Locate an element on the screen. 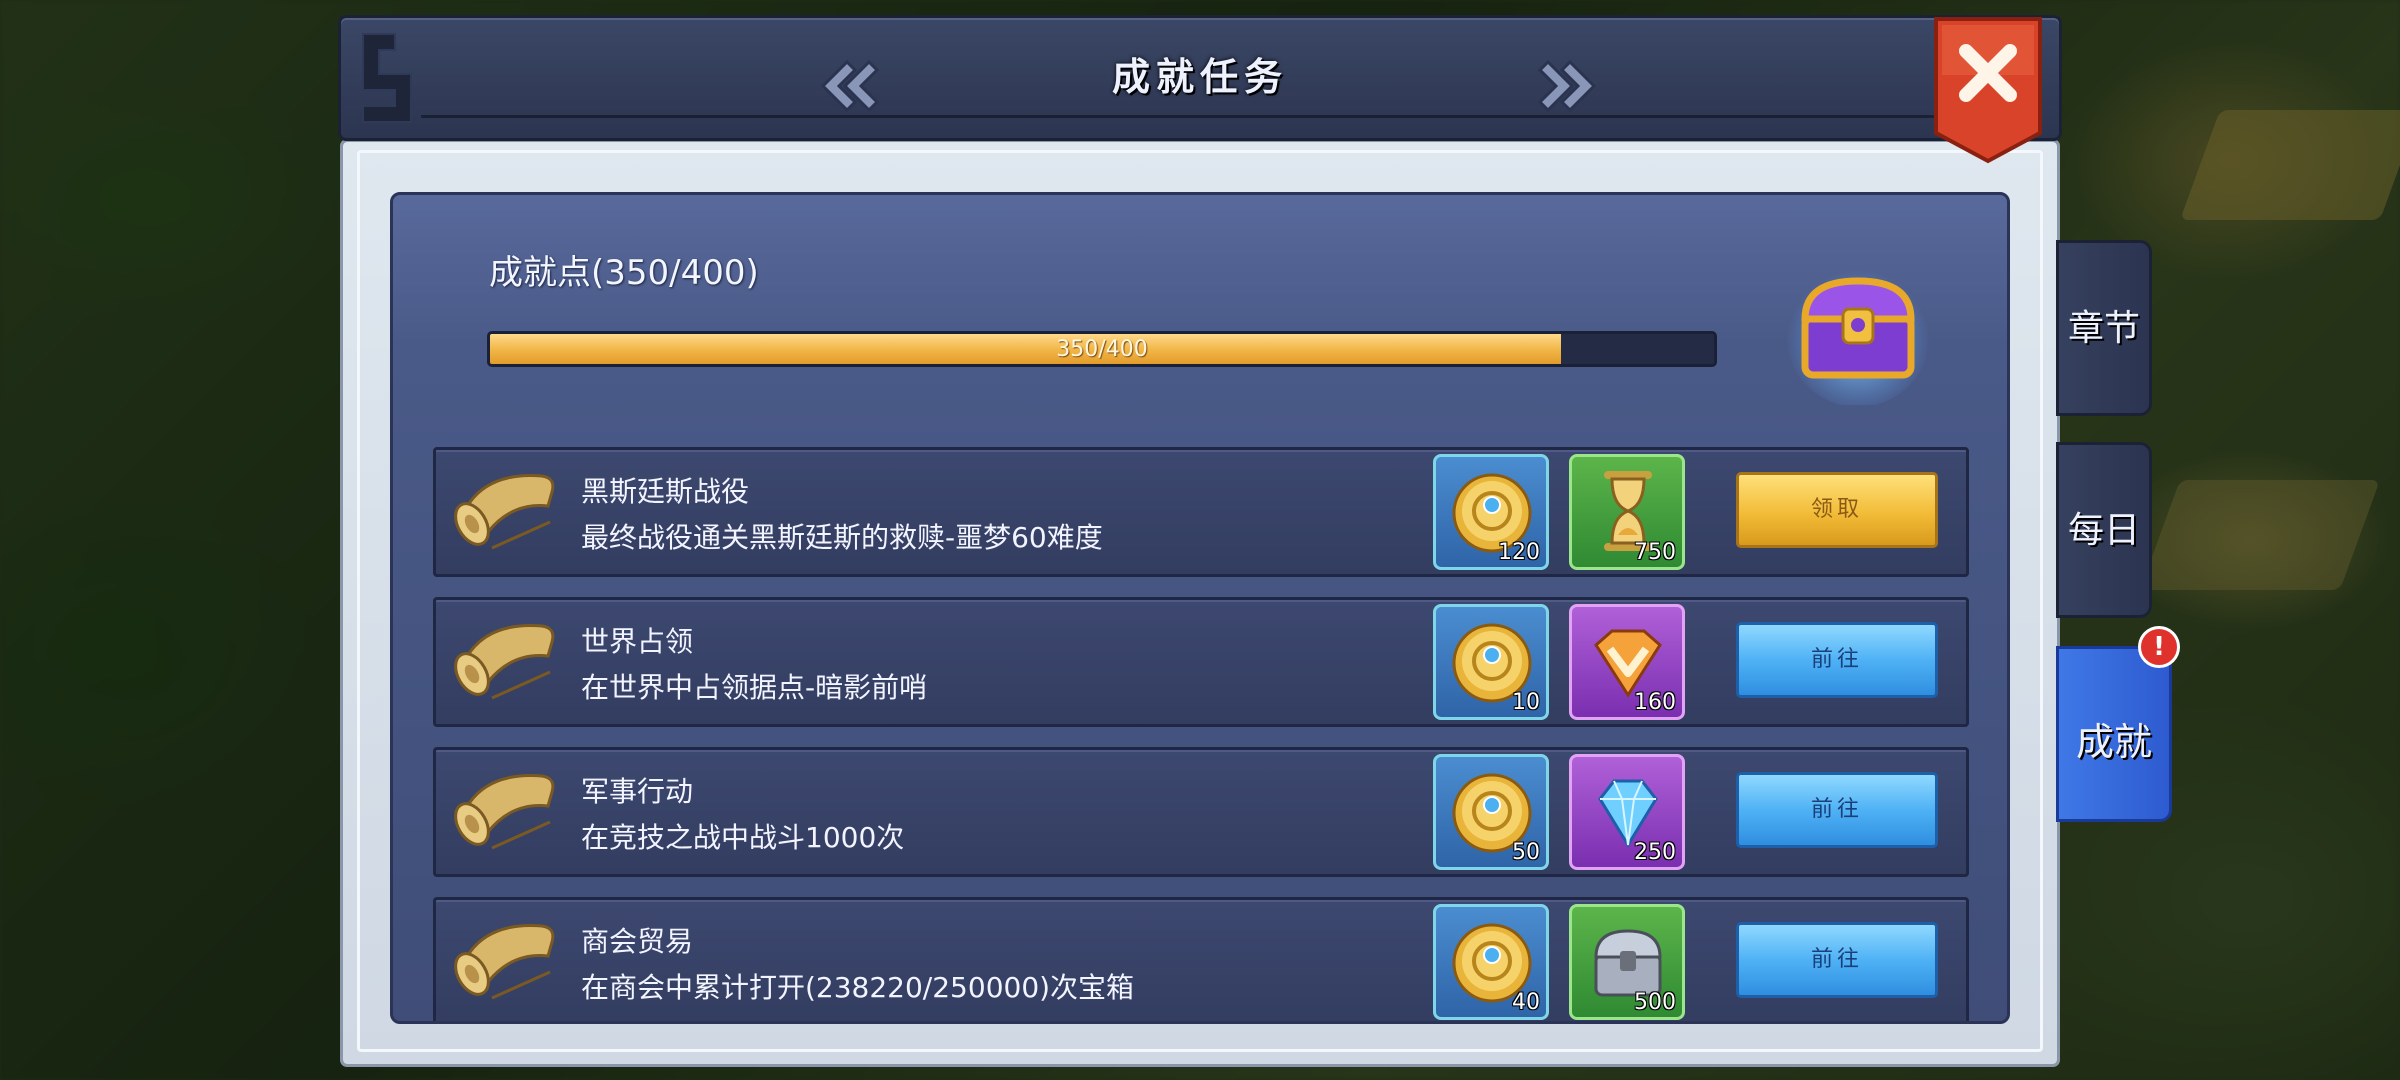 This screenshot has width=2400, height=1080. reward-coin: 10 is located at coordinates (1491, 662).